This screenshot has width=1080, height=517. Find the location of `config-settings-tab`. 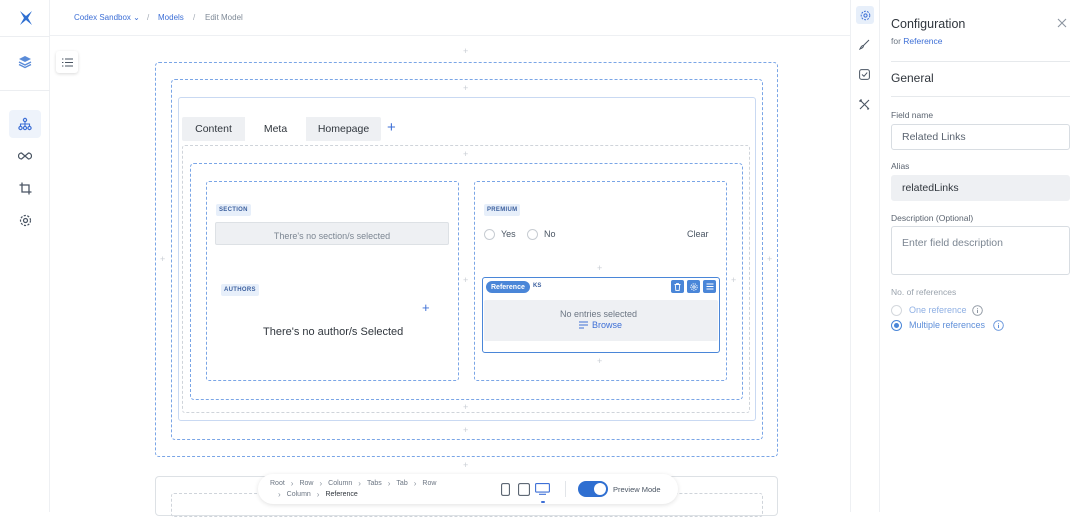

config-settings-tab is located at coordinates (865, 15).